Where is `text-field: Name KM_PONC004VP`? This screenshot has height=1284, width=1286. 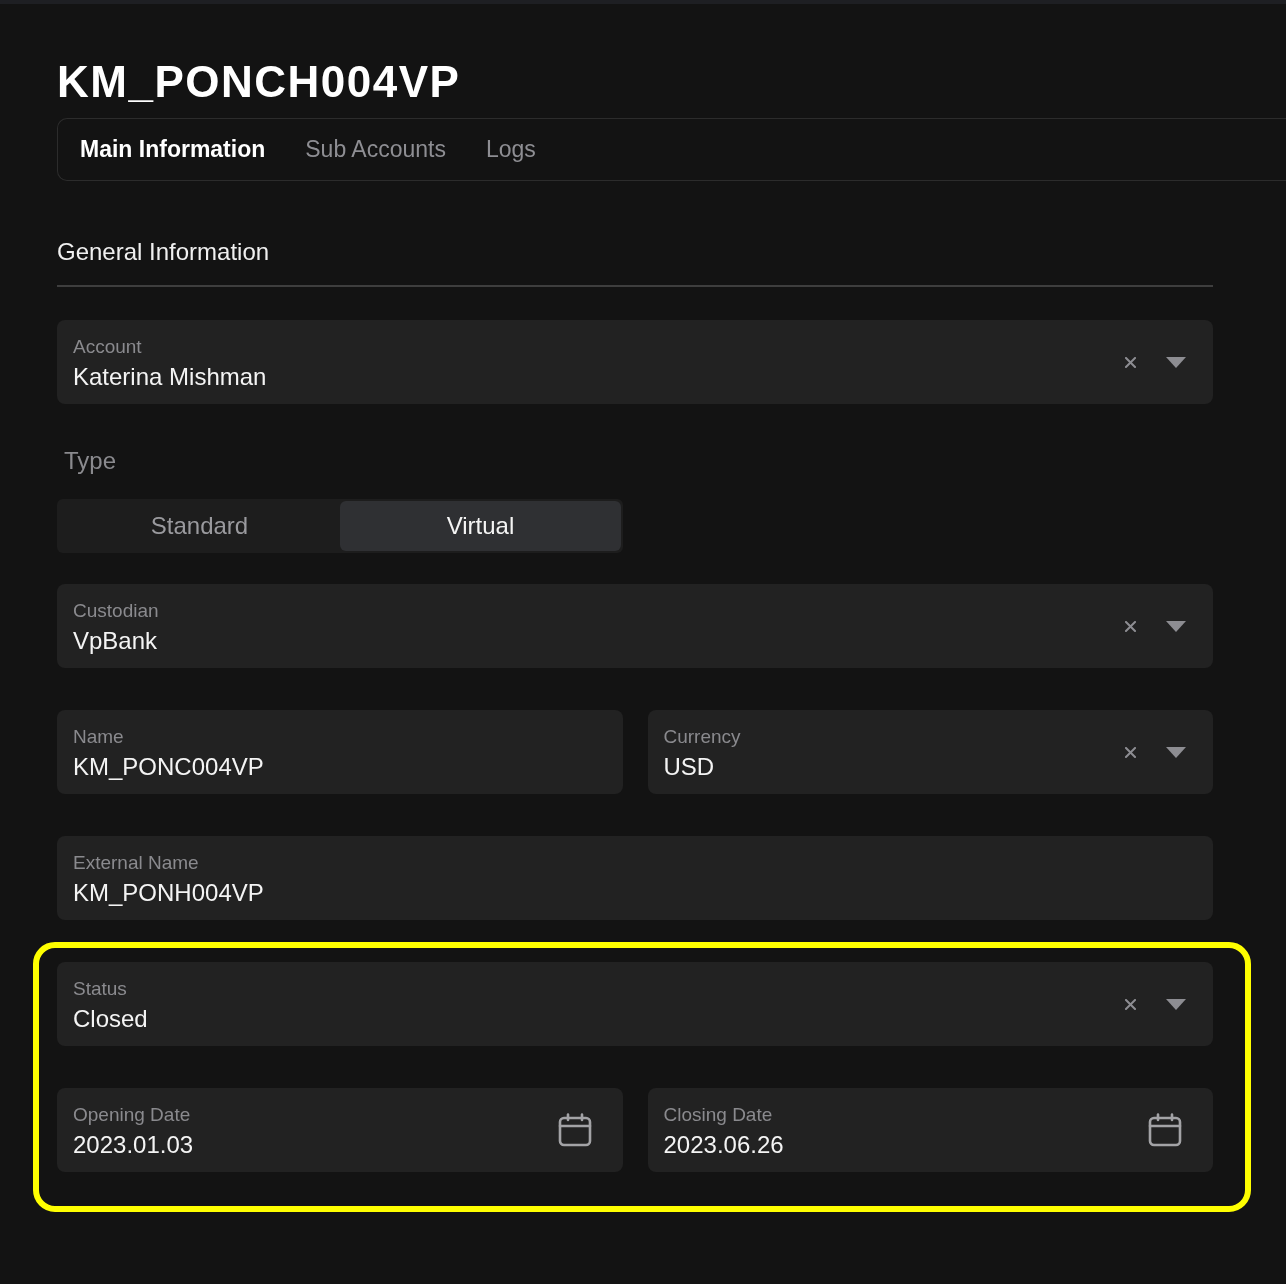
text-field: Name KM_PONC004VP is located at coordinates (340, 752).